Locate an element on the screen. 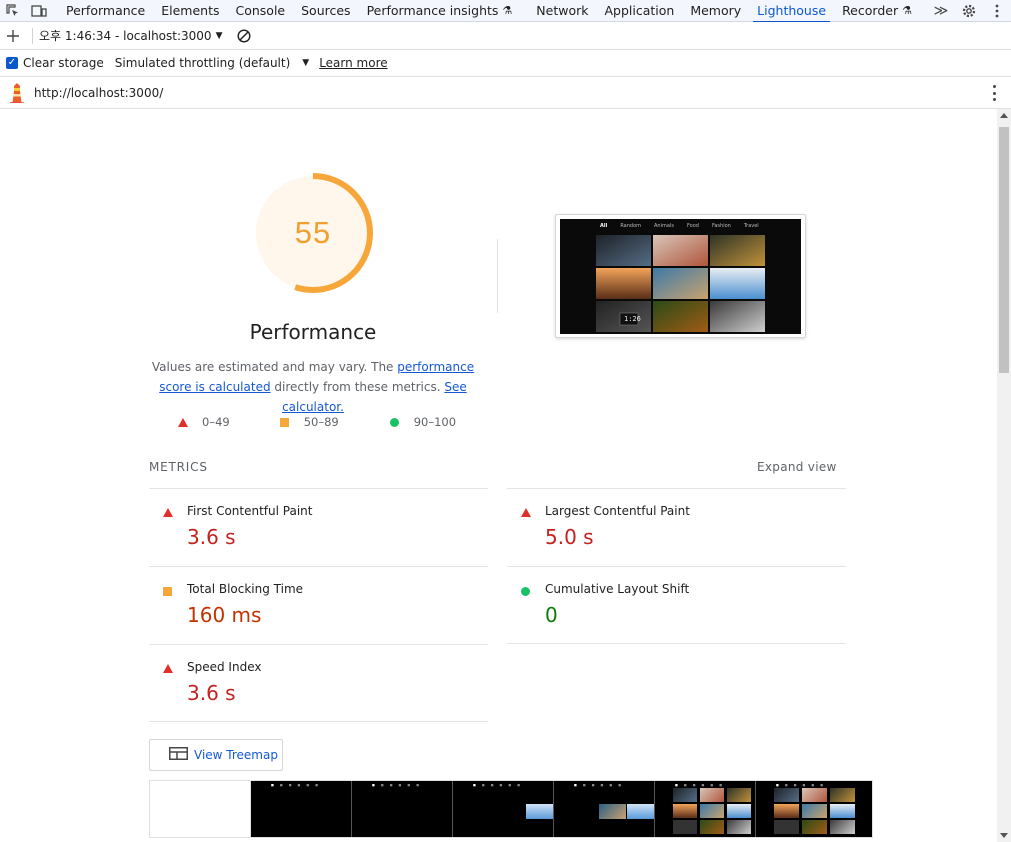 The width and height of the screenshot is (1011, 842). metric-label: Largest Contentful Paint is located at coordinates (617, 511).